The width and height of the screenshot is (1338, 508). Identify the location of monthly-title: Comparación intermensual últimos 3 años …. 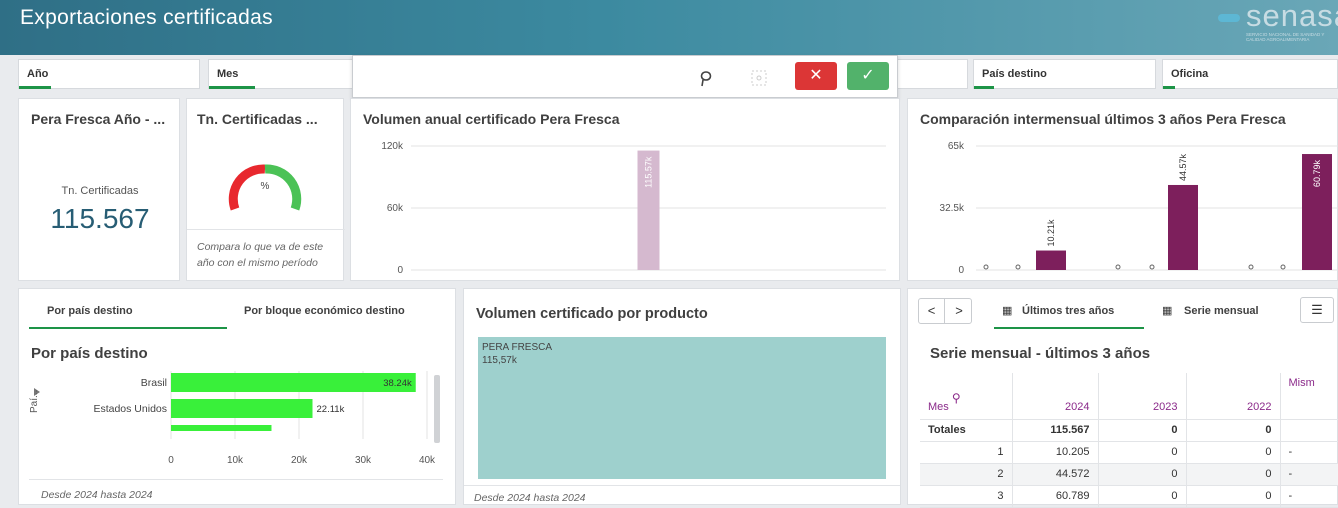
(1103, 119).